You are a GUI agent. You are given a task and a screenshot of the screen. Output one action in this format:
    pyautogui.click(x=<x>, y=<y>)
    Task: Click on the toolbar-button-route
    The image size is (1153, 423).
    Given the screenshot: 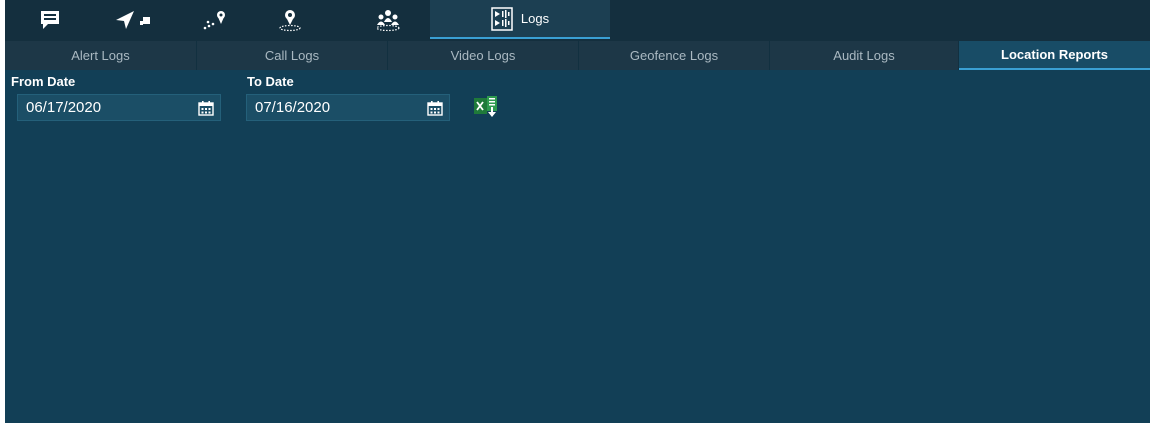 What is the action you would take?
    pyautogui.click(x=215, y=19)
    